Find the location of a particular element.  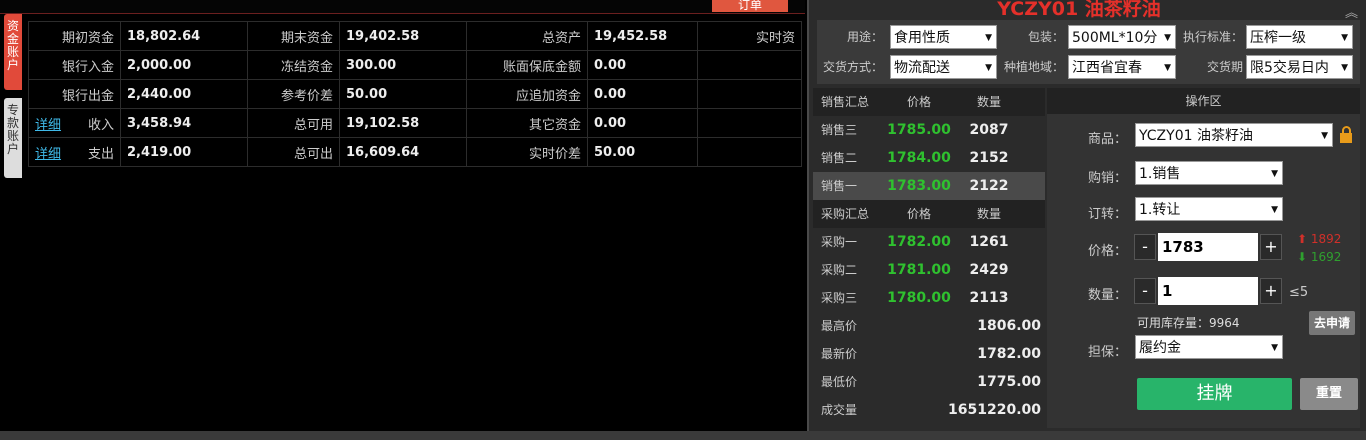

detail-link-expense: 详细 is located at coordinates (48, 152).